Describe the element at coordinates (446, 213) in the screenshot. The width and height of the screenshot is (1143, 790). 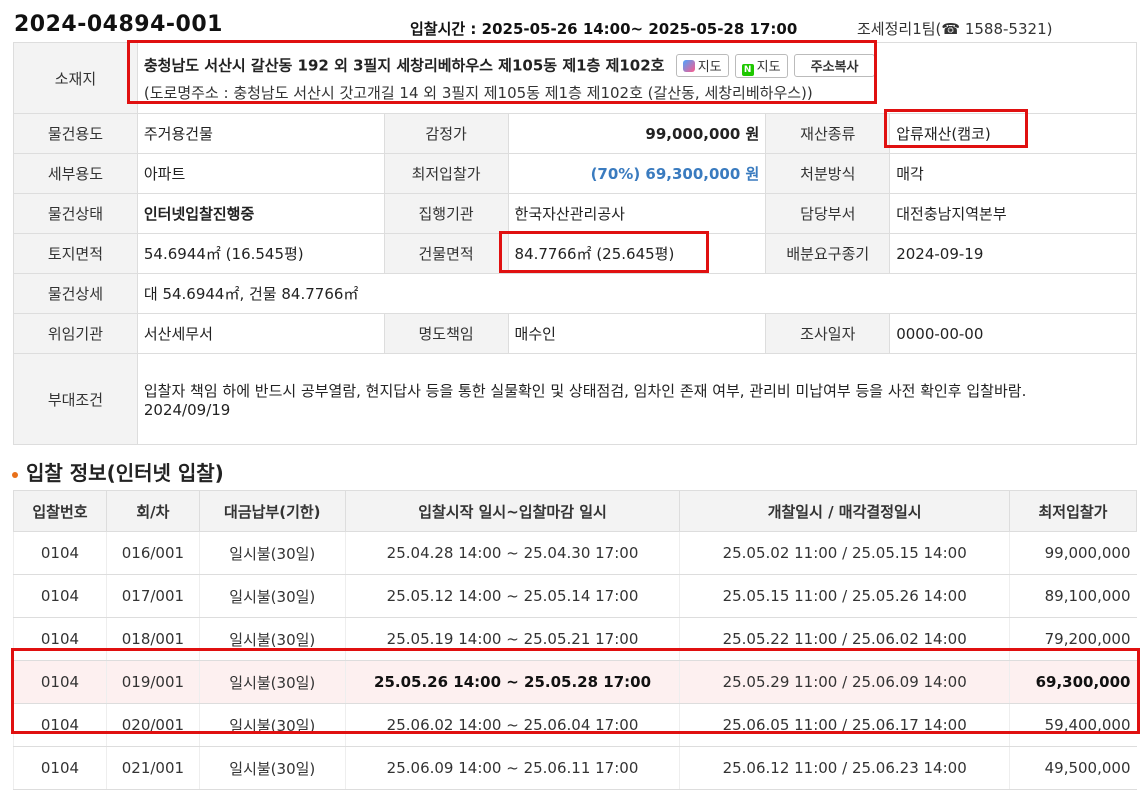
I see `agency-label: 집행기관` at that location.